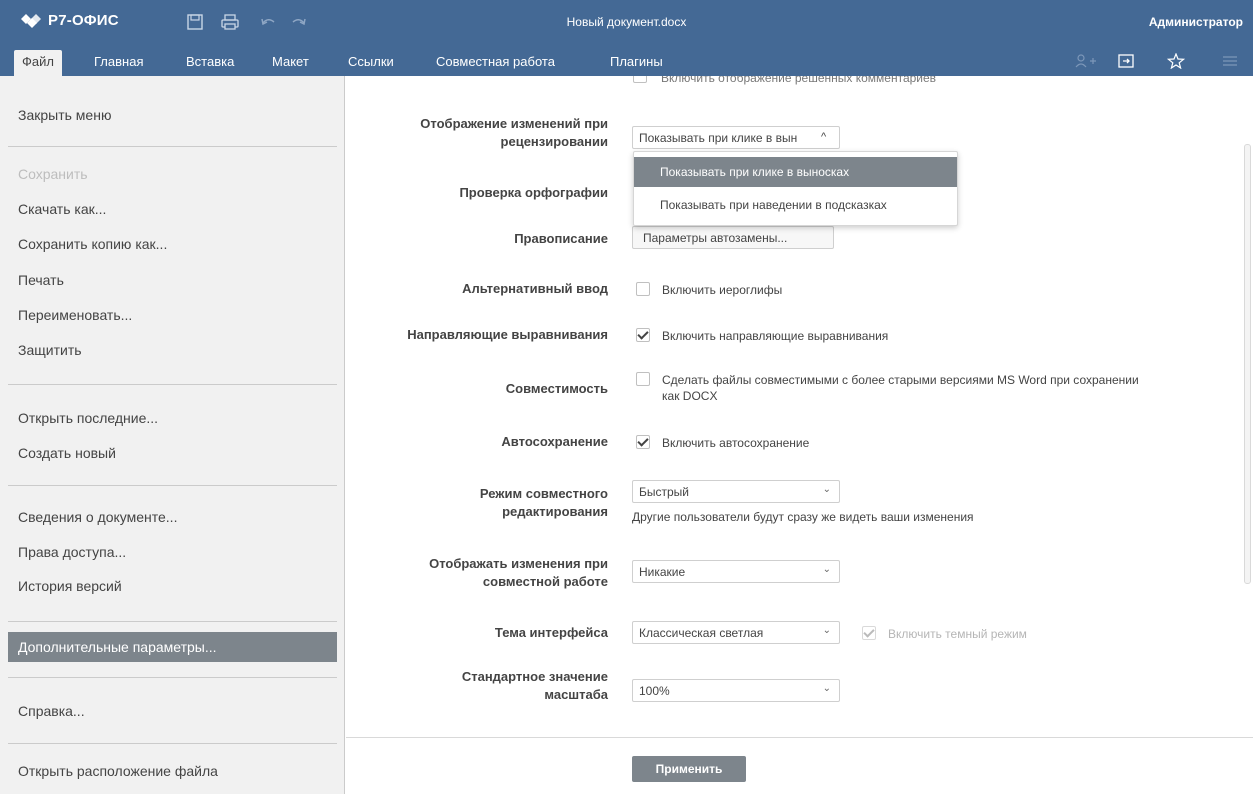 Image resolution: width=1253 pixels, height=794 pixels. Describe the element at coordinates (636, 63) in the screenshot. I see `tab-plugins: Плагины` at that location.